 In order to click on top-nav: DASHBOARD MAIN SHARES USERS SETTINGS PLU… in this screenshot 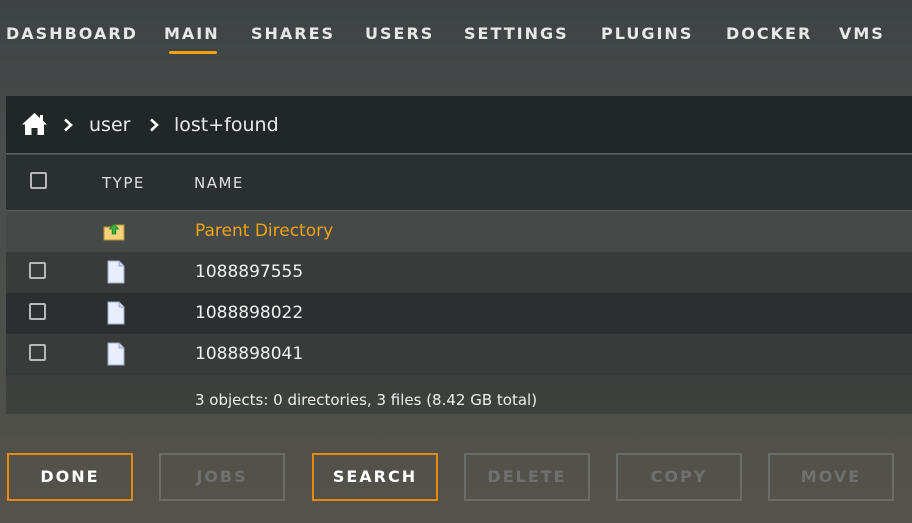, I will do `click(456, 35)`.